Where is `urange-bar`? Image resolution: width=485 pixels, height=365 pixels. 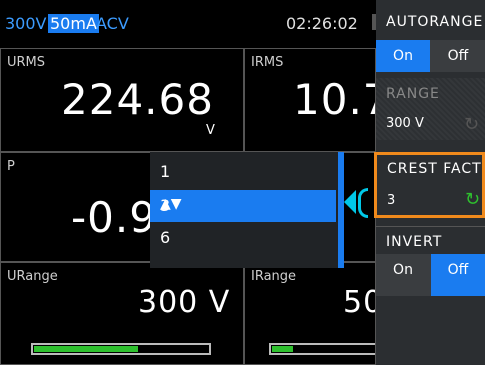 urange-bar is located at coordinates (121, 349).